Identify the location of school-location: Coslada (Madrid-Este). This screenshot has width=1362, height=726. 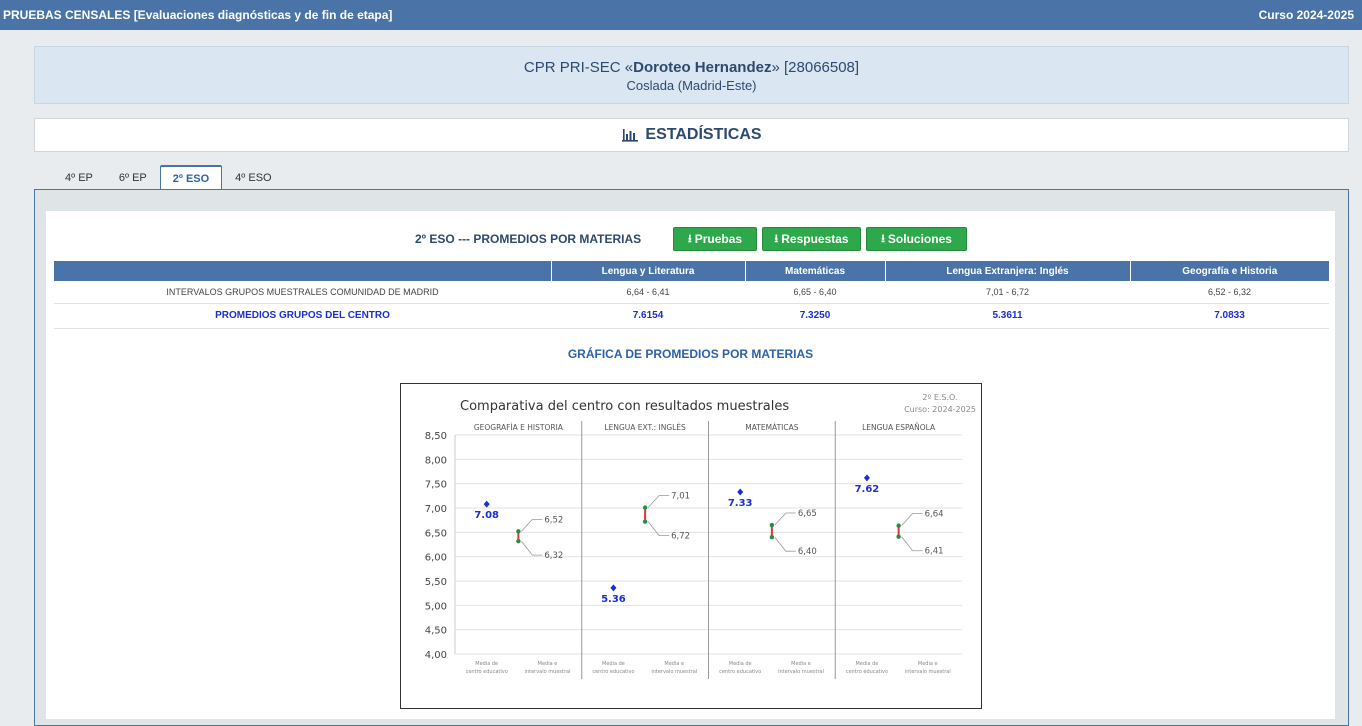
(691, 85).